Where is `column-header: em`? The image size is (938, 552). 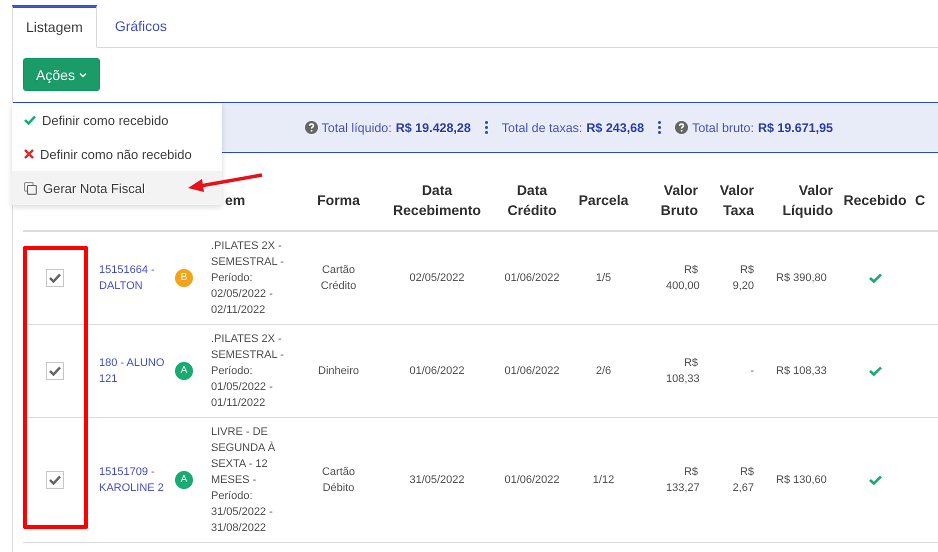
column-header: em is located at coordinates (235, 200).